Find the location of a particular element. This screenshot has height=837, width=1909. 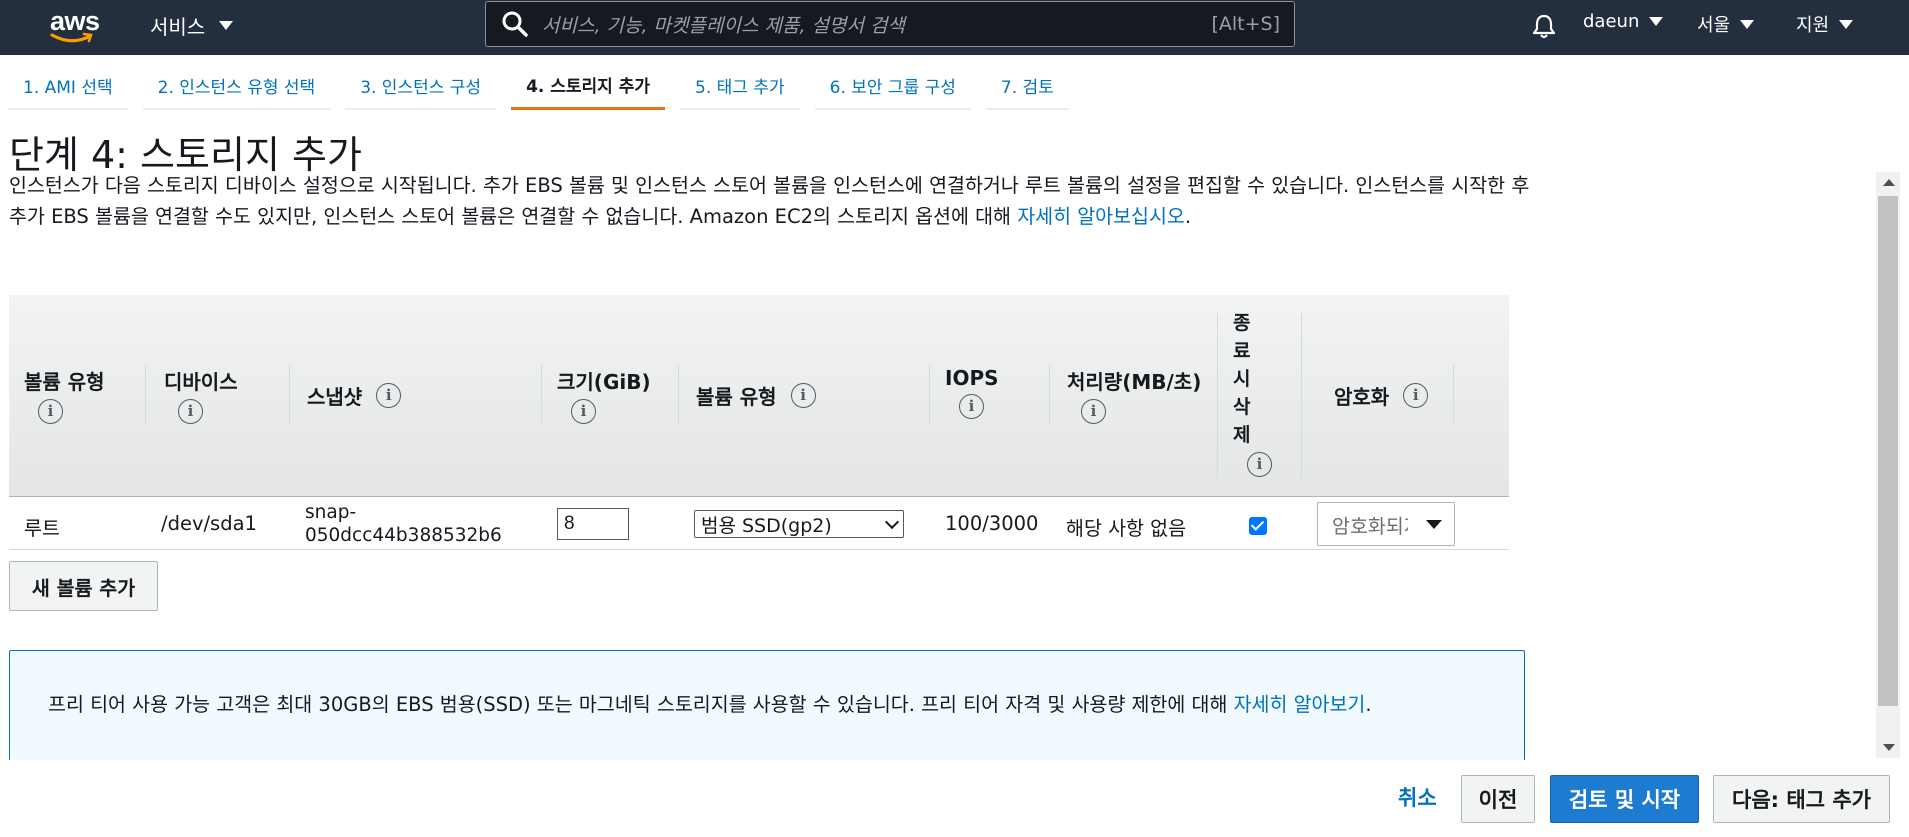

free-tier-notice-end: . is located at coordinates (1368, 704).